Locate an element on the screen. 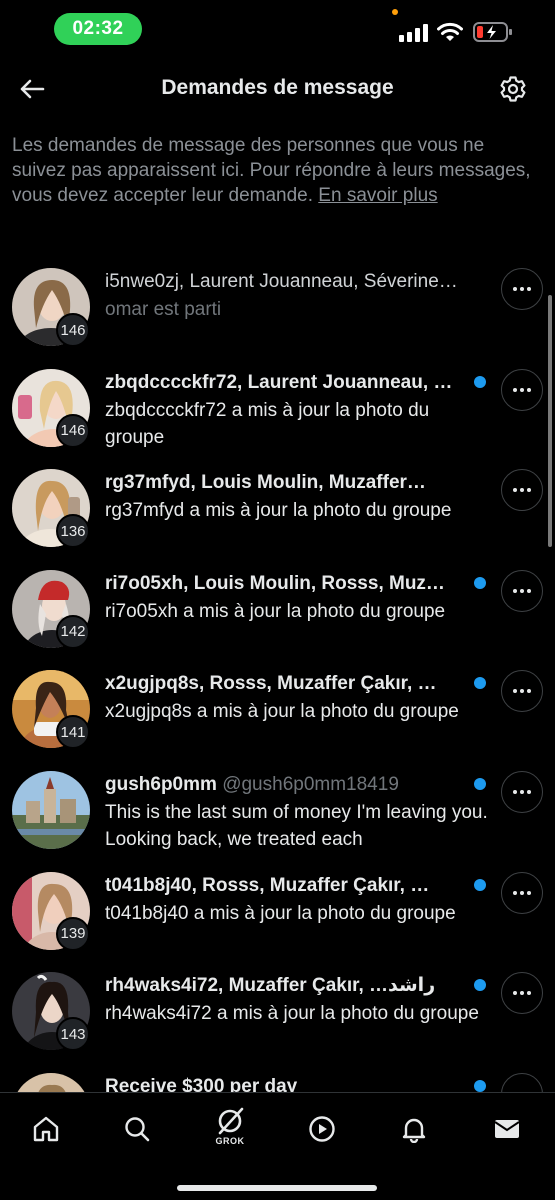 Image resolution: width=555 pixels, height=1200 pixels. tab-messages is located at coordinates (507, 1129).